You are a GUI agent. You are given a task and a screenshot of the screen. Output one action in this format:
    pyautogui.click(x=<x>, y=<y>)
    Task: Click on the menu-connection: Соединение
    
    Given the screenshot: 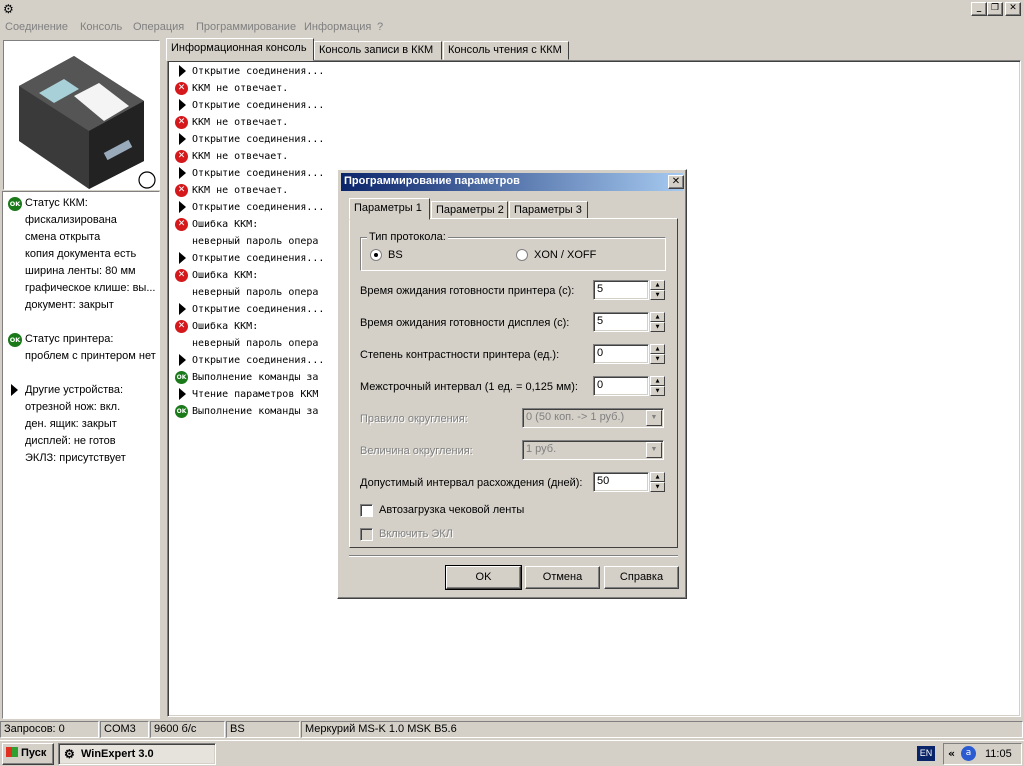 What is the action you would take?
    pyautogui.click(x=36, y=27)
    